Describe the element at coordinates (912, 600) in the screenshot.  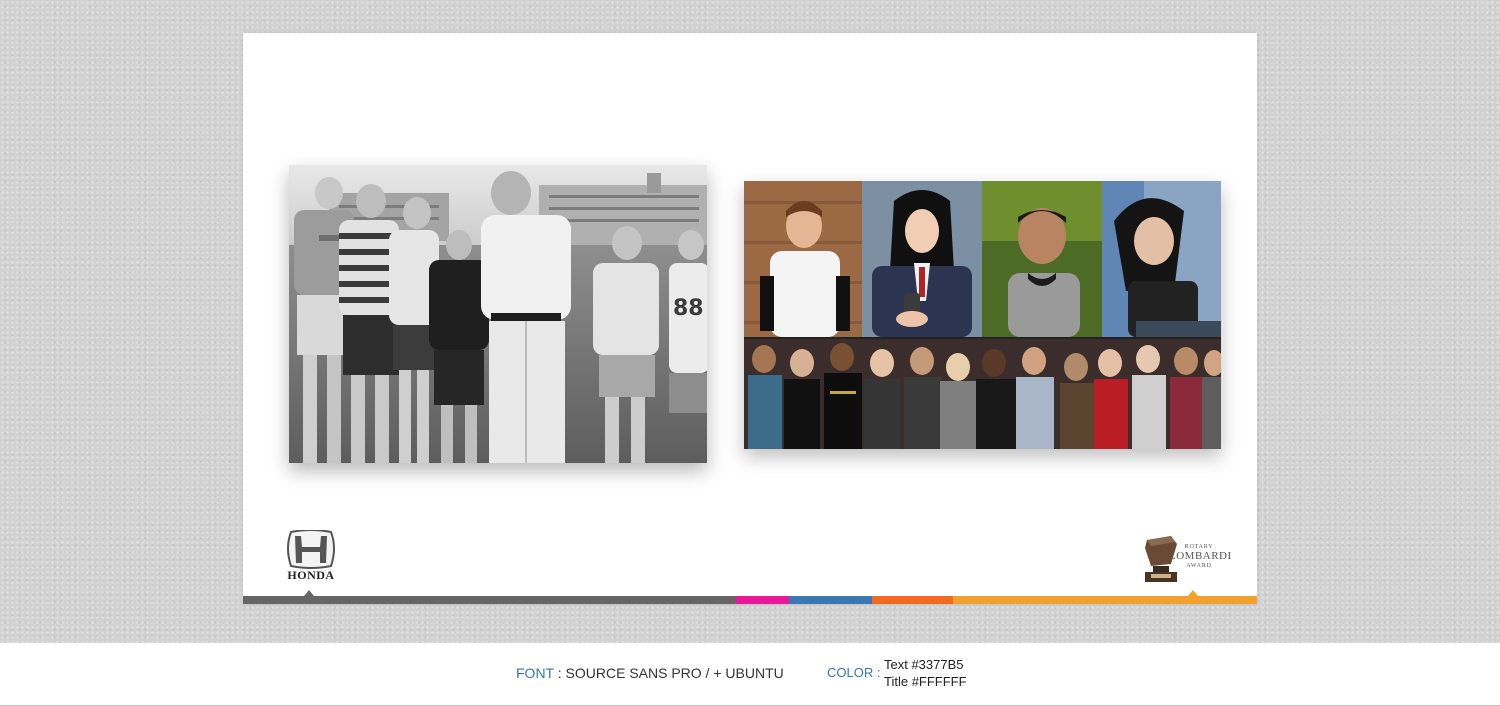
I see `bar-segment-orange` at that location.